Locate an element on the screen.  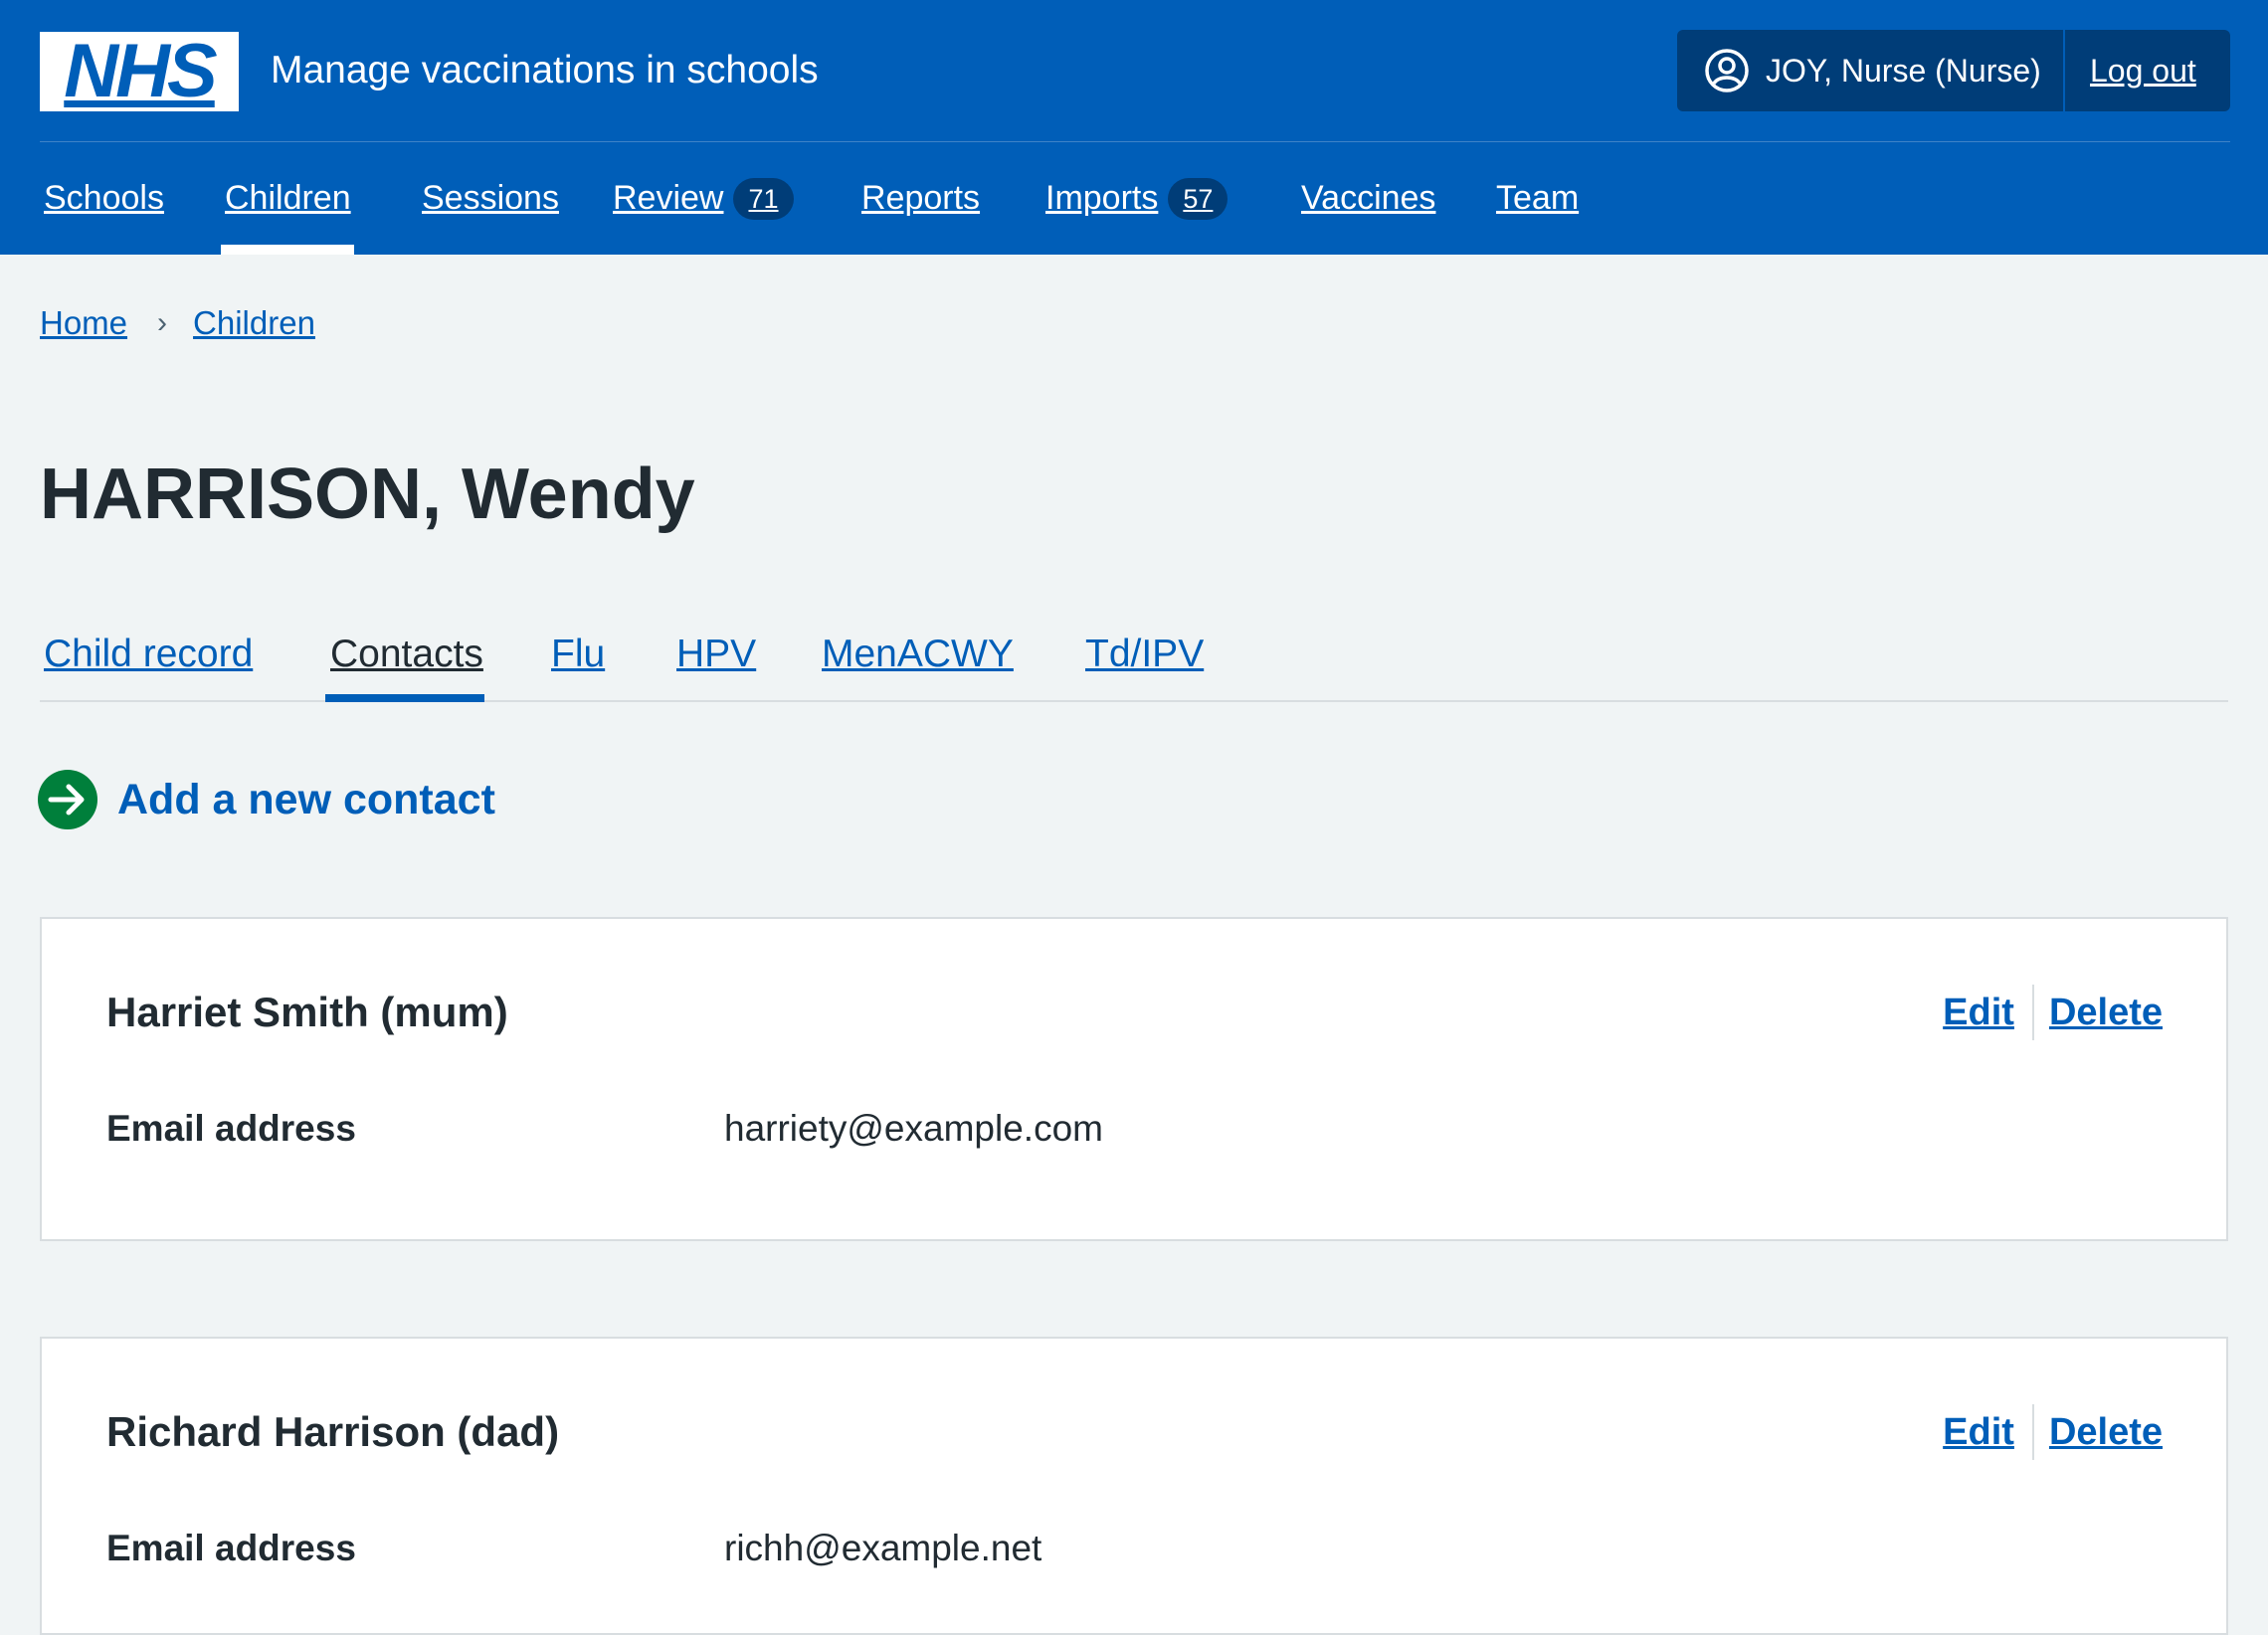
user-icon is located at coordinates (1727, 71).